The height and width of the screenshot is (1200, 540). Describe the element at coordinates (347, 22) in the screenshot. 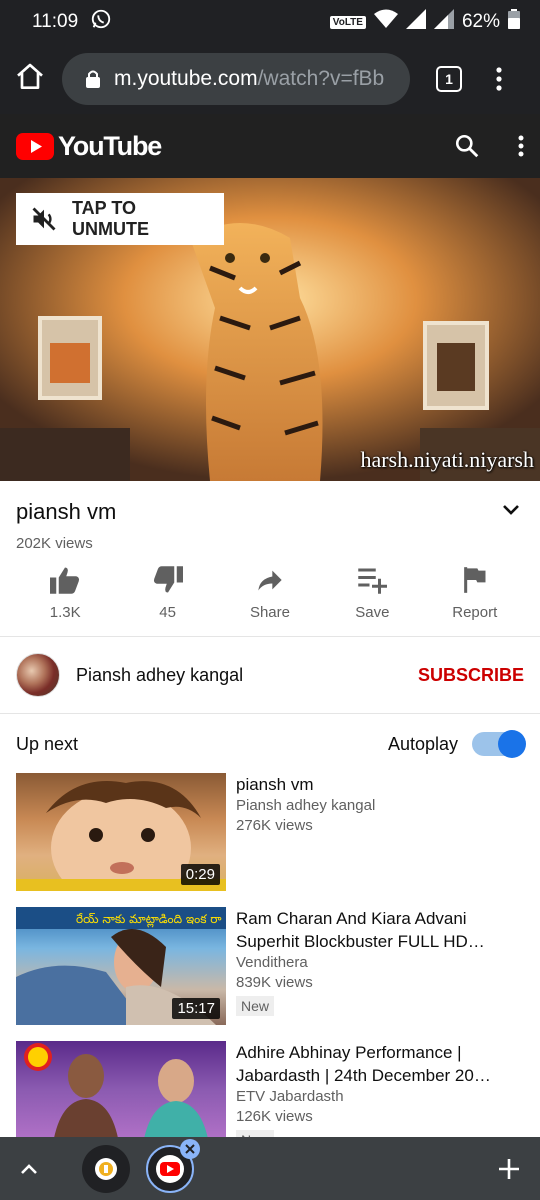

I see `volte-badge: VoLTE` at that location.